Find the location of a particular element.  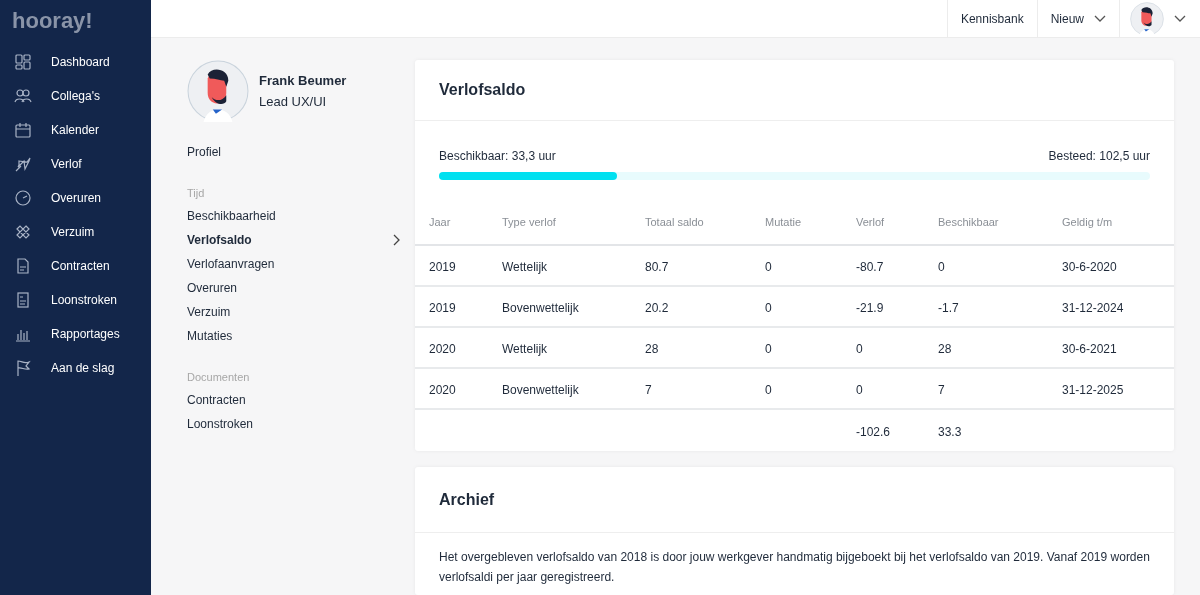

grid-icon is located at coordinates (23, 62).